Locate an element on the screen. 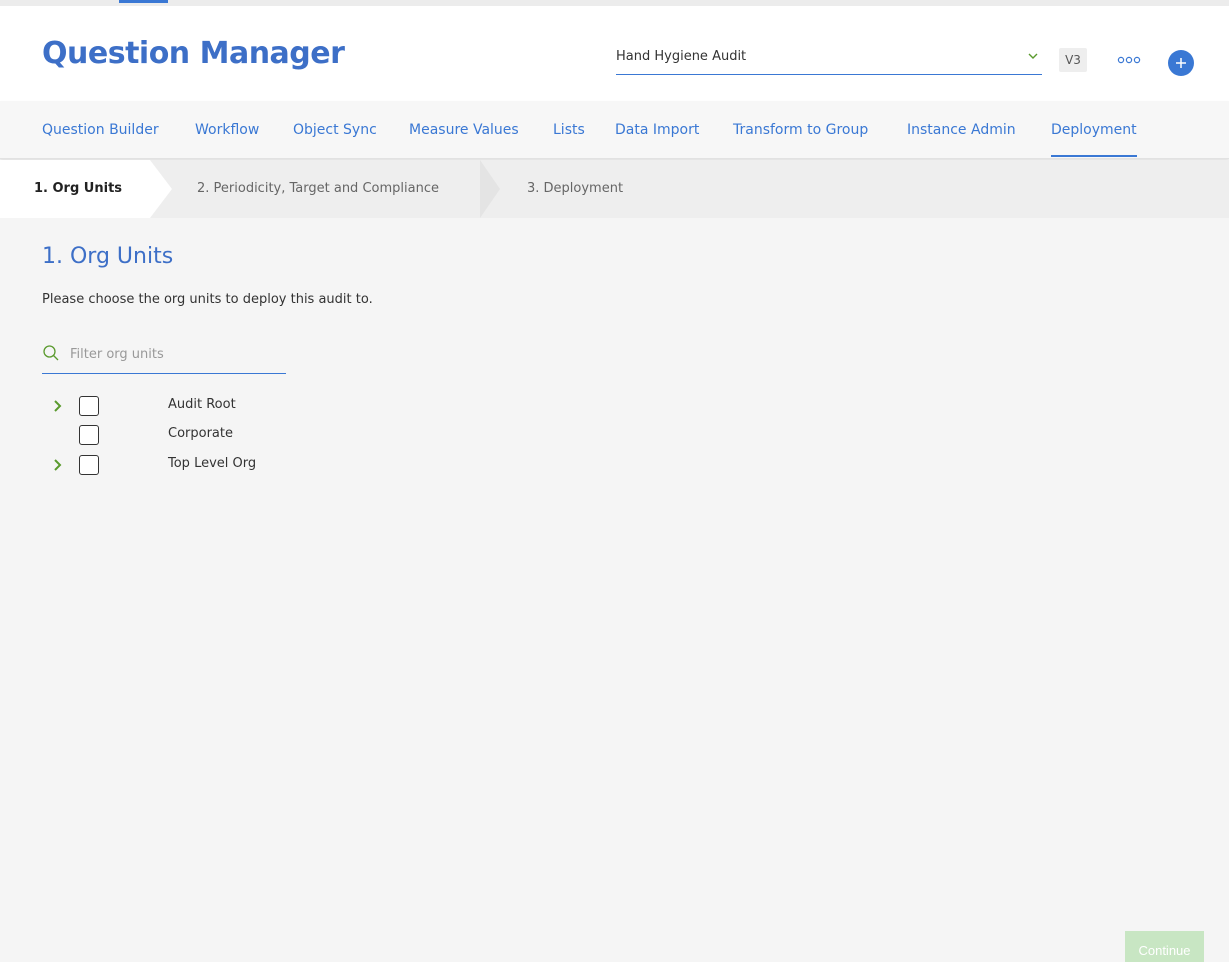  chevron-down-icon is located at coordinates (1033, 56).